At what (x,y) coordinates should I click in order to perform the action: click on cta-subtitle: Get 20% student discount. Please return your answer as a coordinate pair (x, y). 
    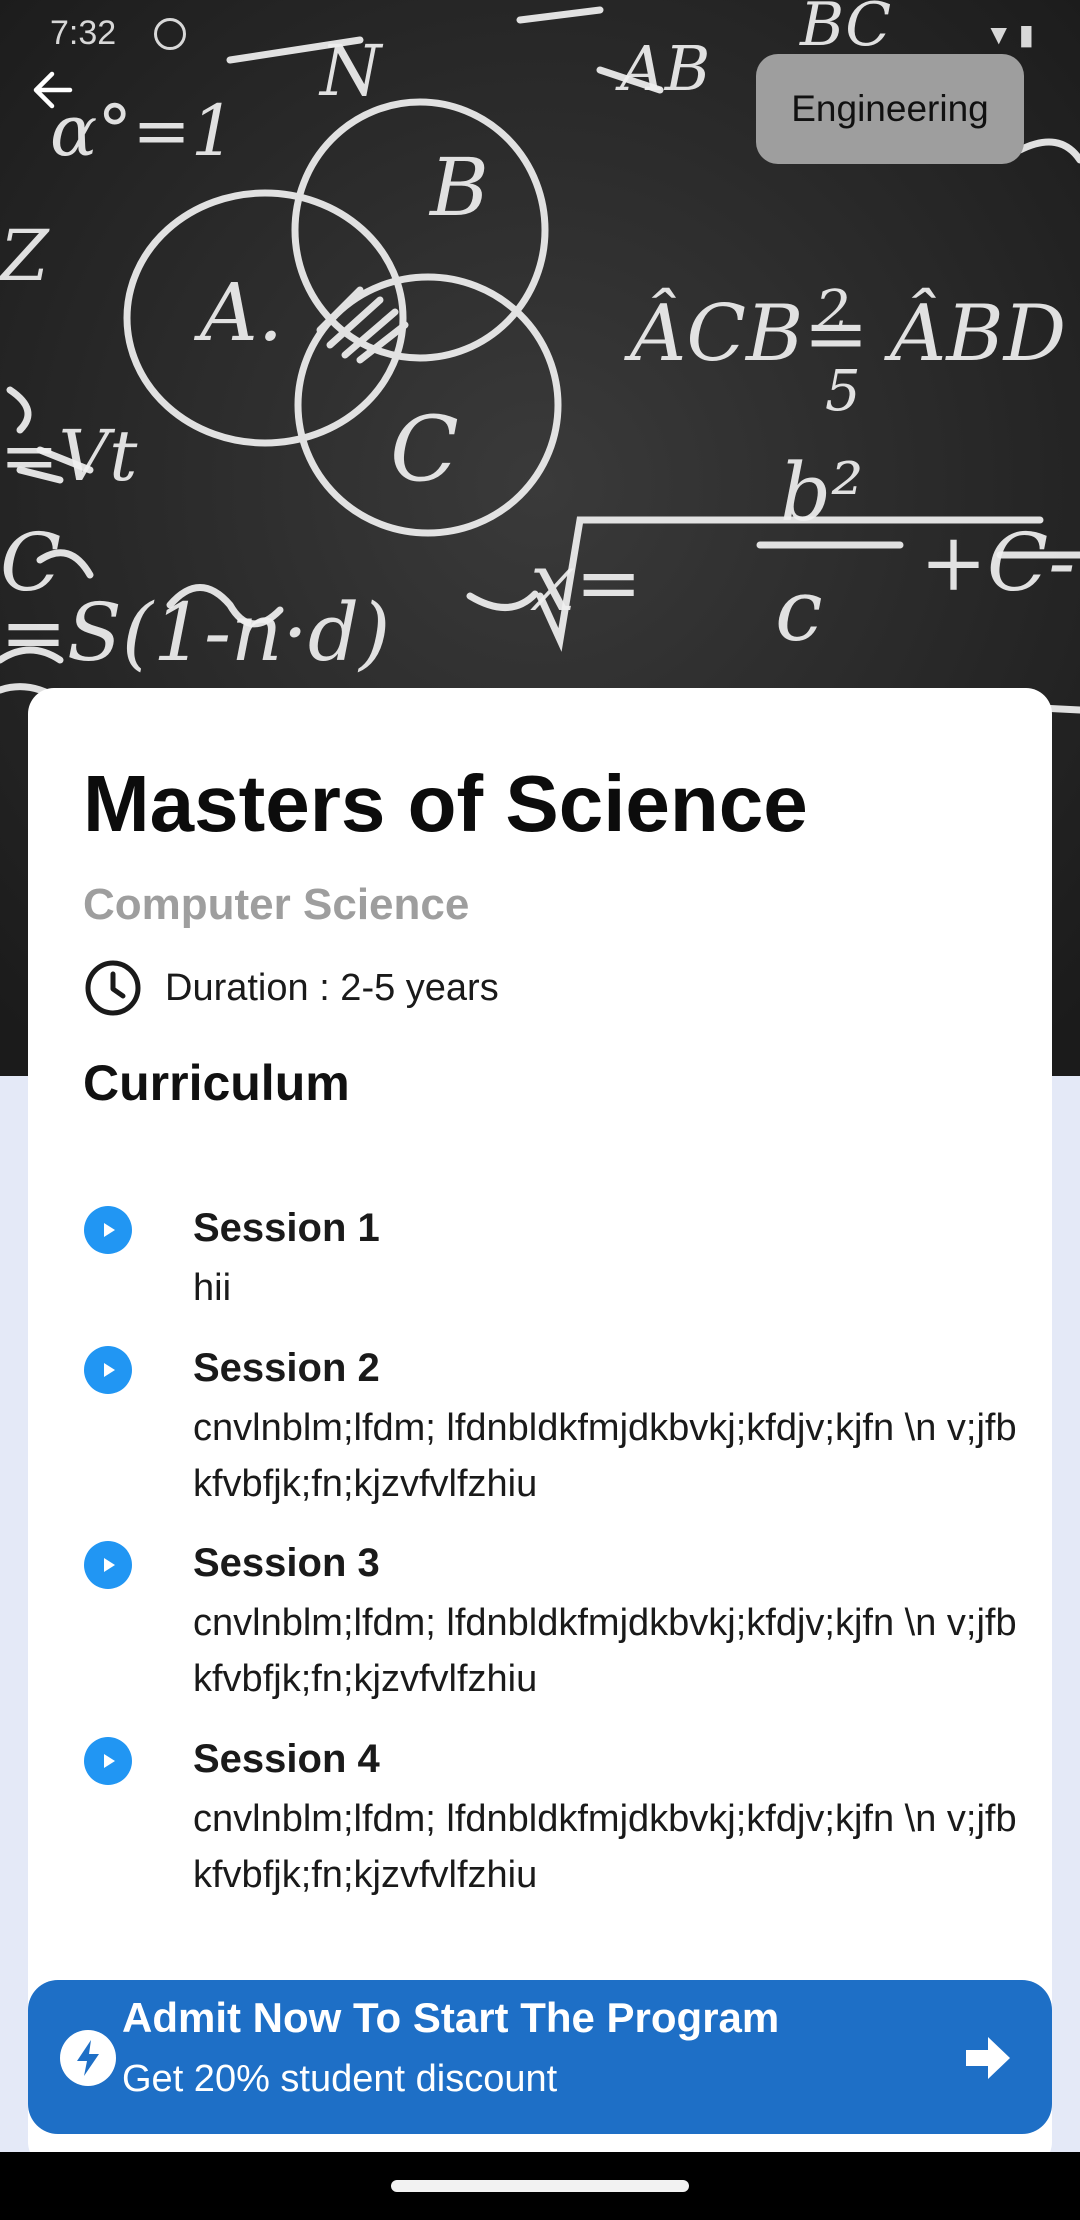
    Looking at the image, I should click on (340, 2079).